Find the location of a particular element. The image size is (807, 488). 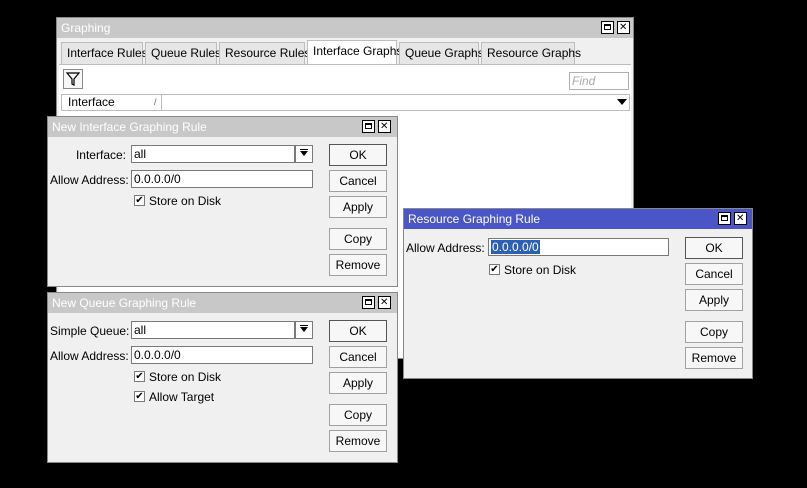

filter-icon is located at coordinates (73, 79).